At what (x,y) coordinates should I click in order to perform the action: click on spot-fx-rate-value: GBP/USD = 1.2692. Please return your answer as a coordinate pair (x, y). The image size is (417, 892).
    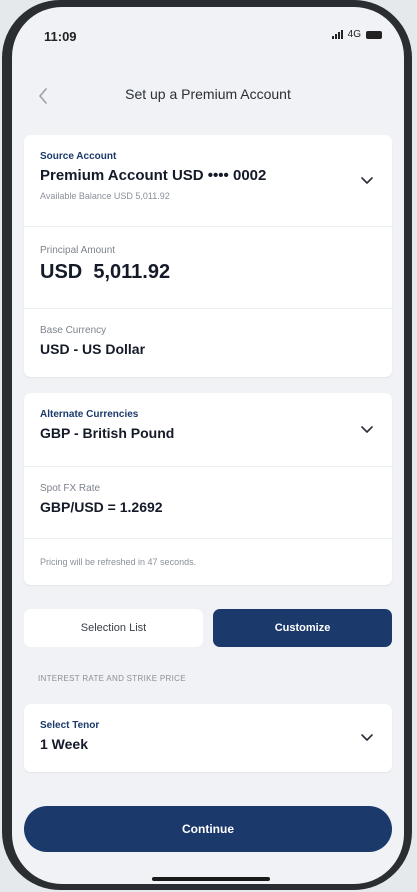
    Looking at the image, I should click on (101, 507).